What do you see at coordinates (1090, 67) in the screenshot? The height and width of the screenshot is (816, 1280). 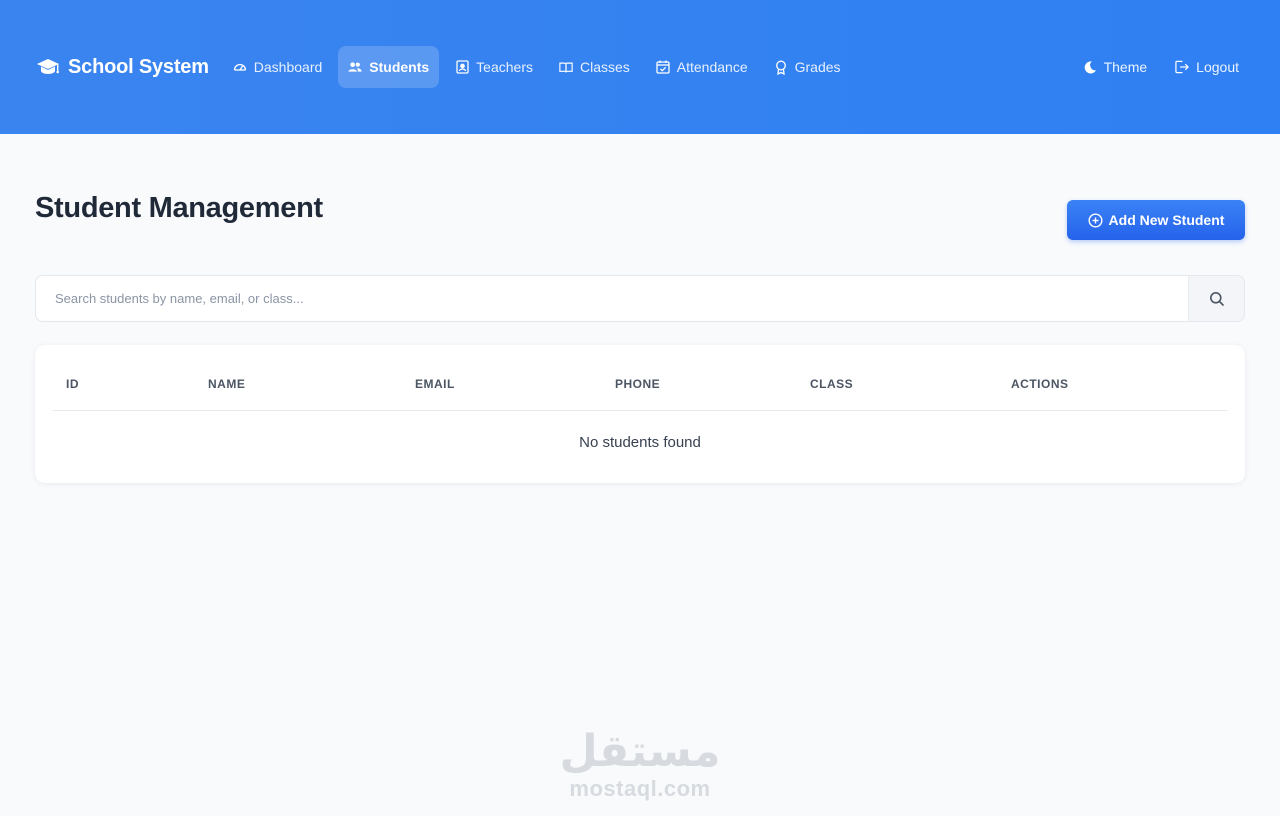 I see `moon-icon` at bounding box center [1090, 67].